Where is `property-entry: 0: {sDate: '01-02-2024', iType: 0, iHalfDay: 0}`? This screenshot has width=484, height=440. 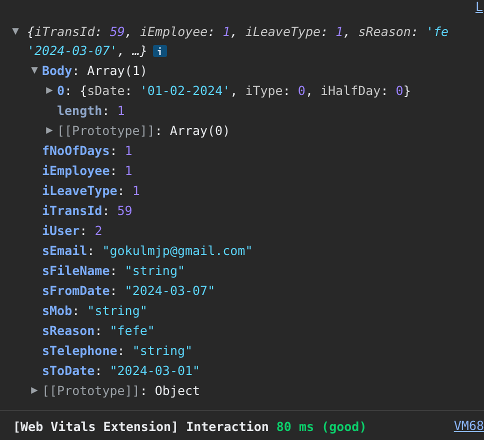 property-entry: 0: {sDate: '01-02-2024', iType: 0, iHalfDay: 0} is located at coordinates (234, 90).